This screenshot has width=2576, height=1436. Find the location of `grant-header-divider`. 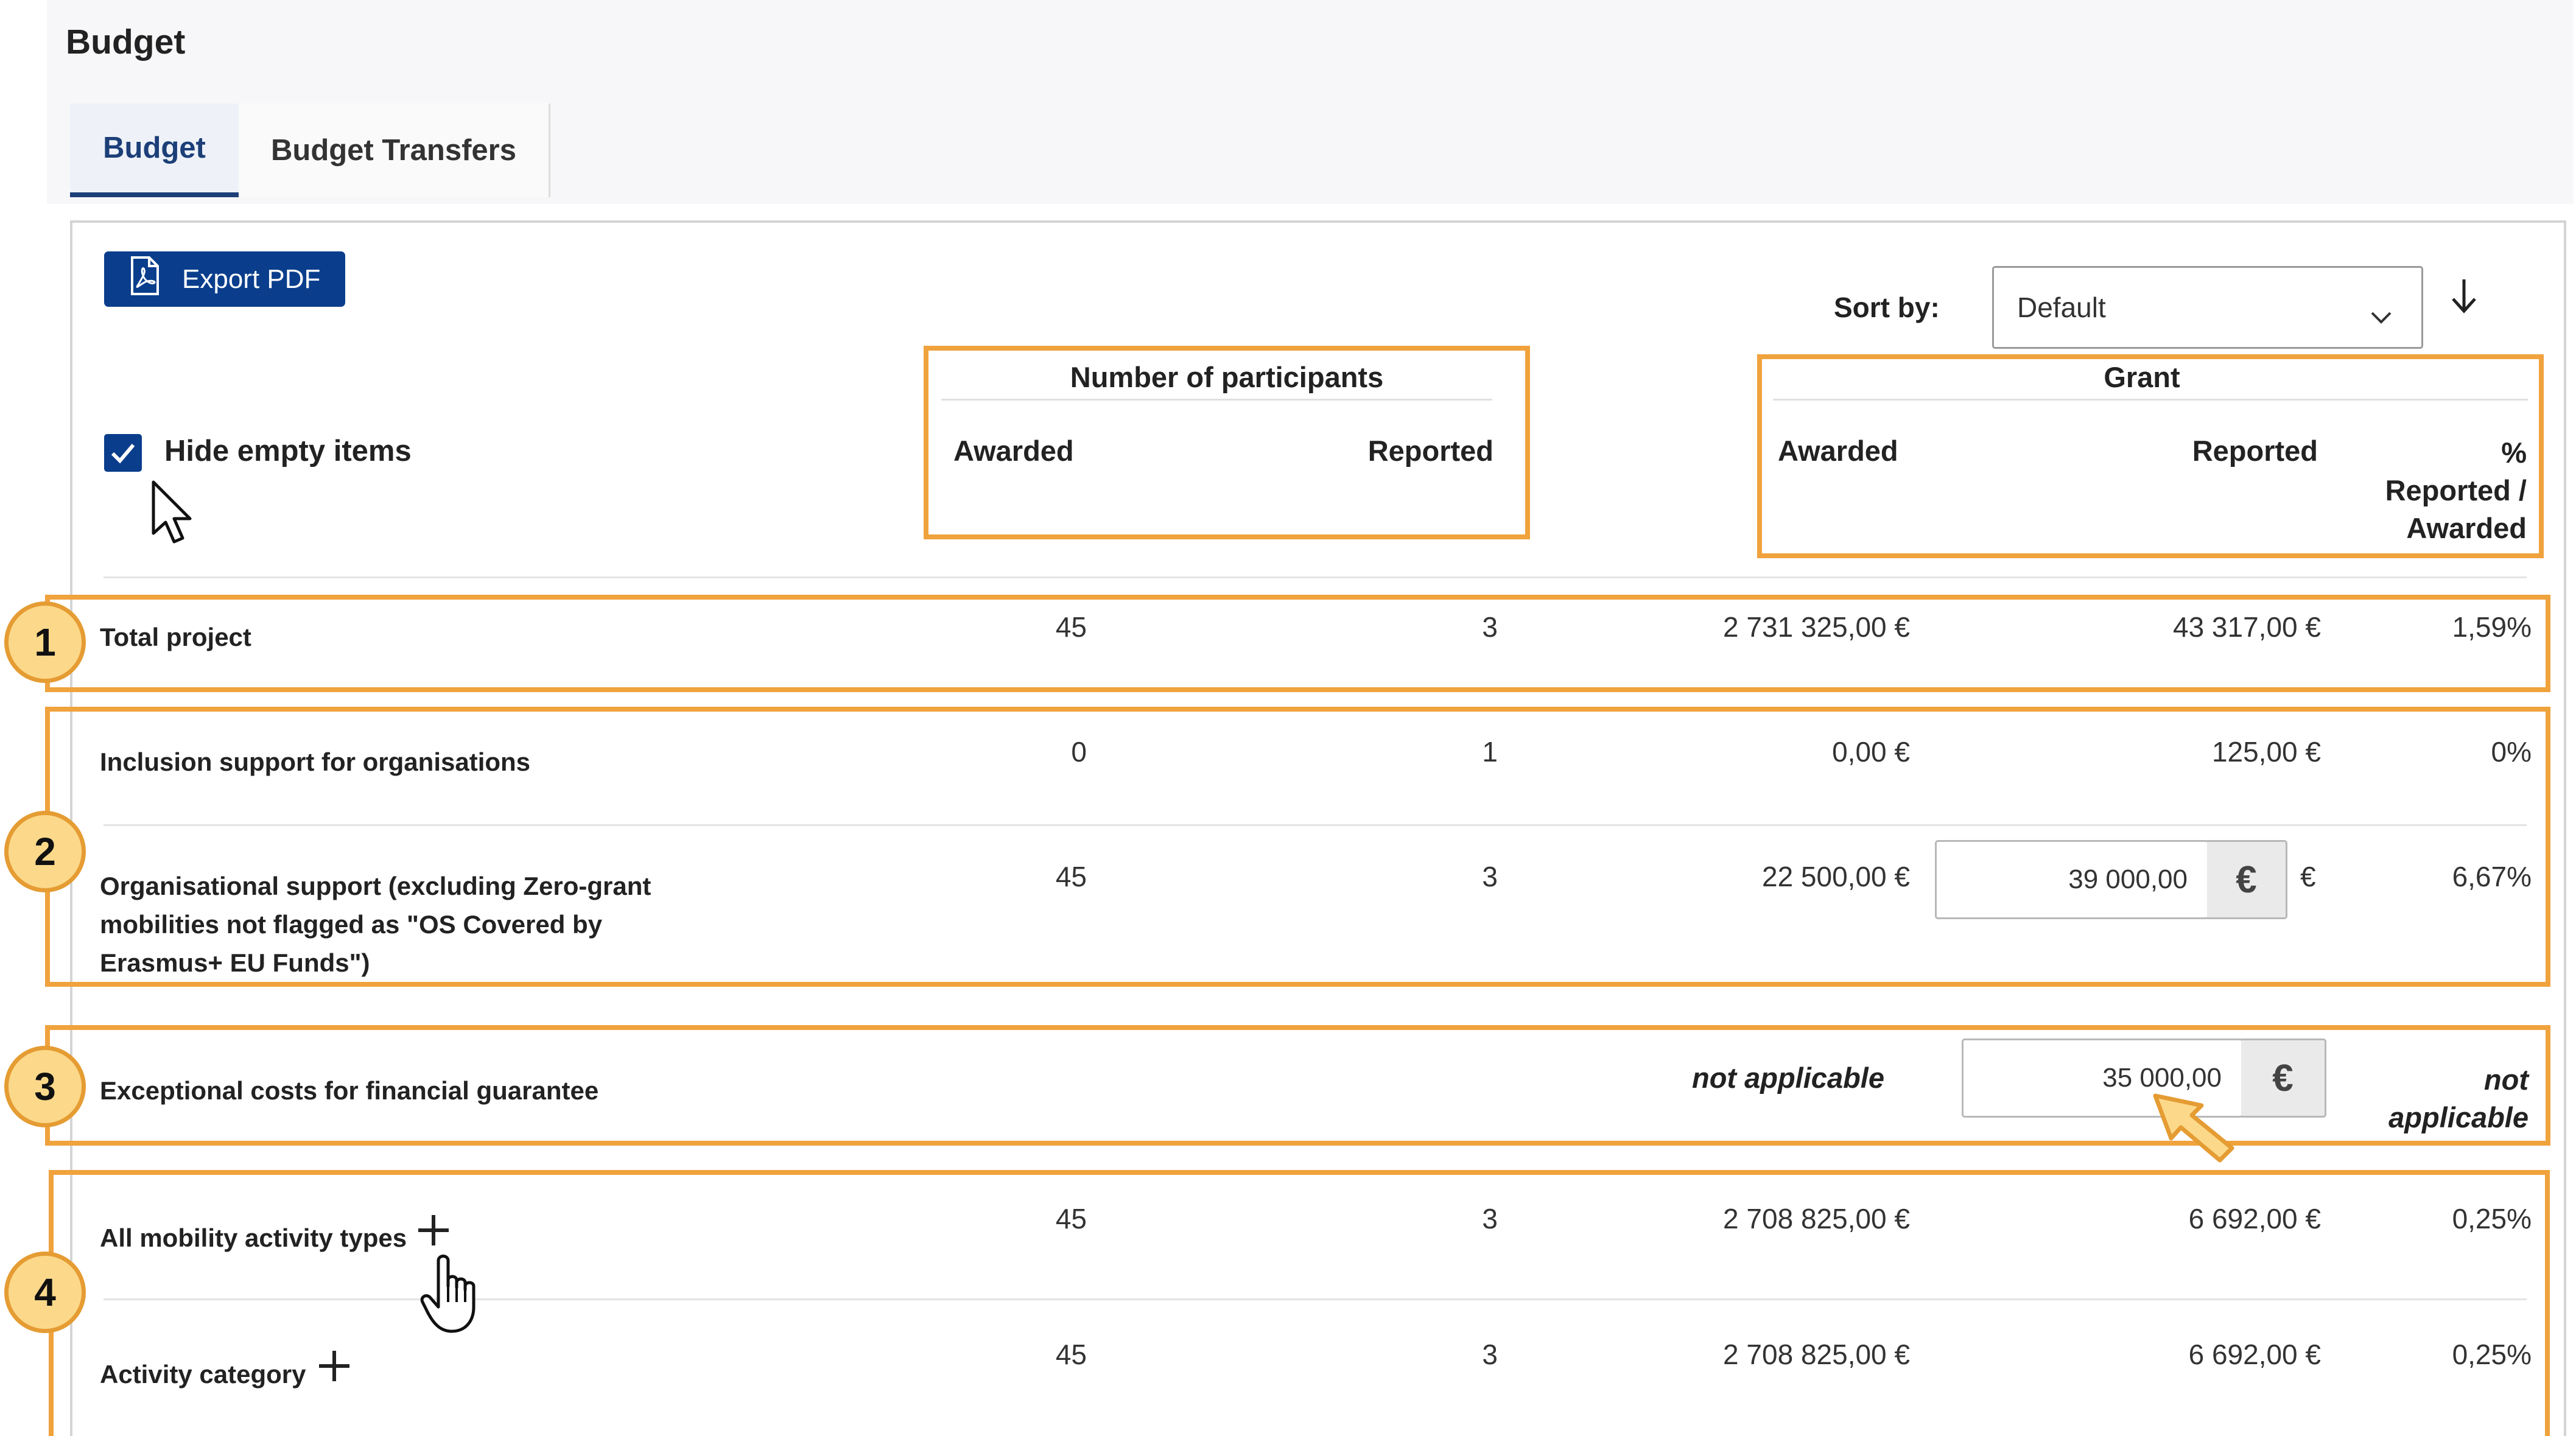

grant-header-divider is located at coordinates (2150, 400).